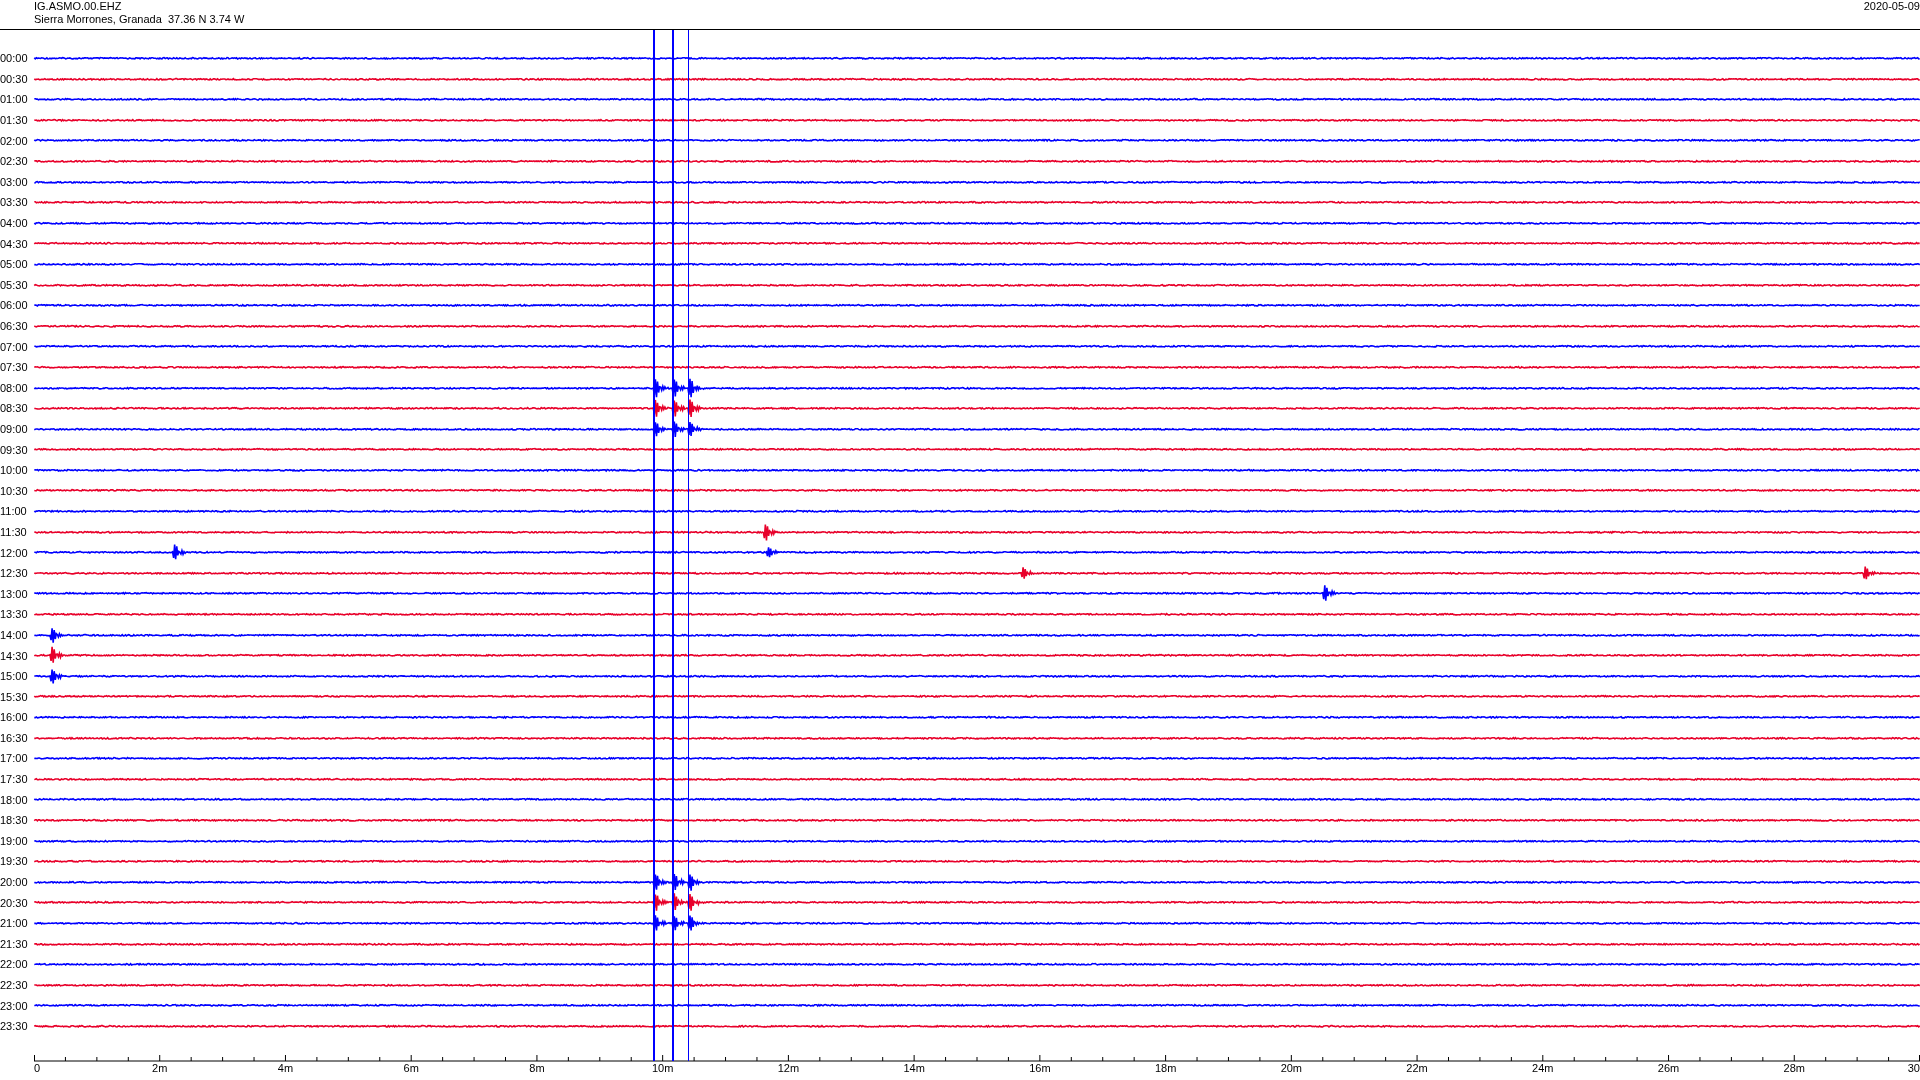 The image size is (1920, 1080). I want to click on time-label: 15:00, so click(14, 676).